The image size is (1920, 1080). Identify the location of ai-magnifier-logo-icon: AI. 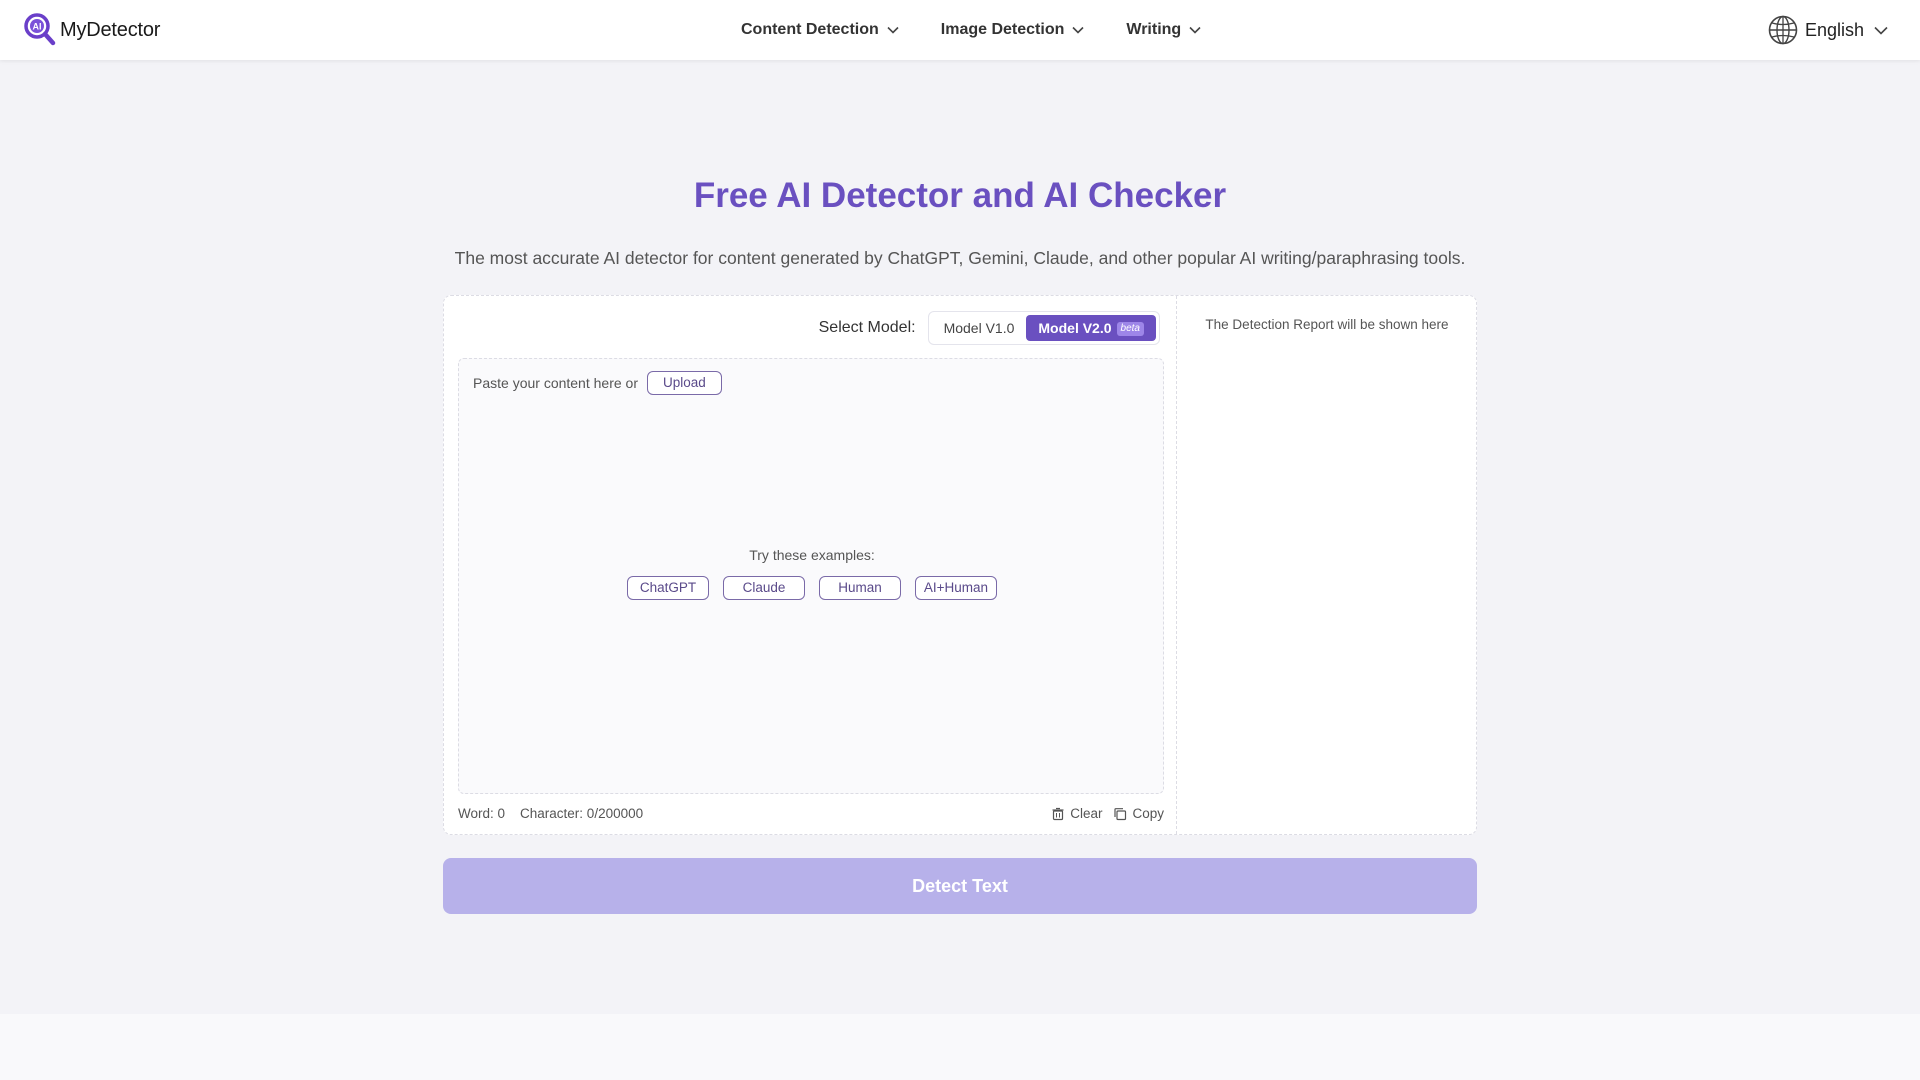
(40, 29).